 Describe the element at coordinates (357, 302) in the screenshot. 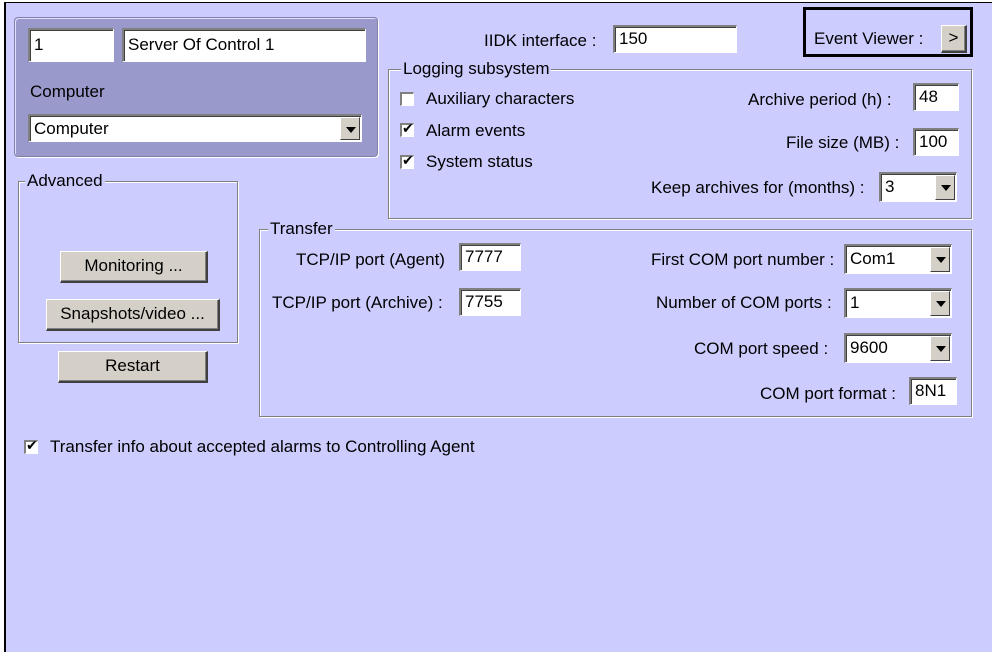

I see `tcp-archive-label: TCP/IP port (Archive) :` at that location.